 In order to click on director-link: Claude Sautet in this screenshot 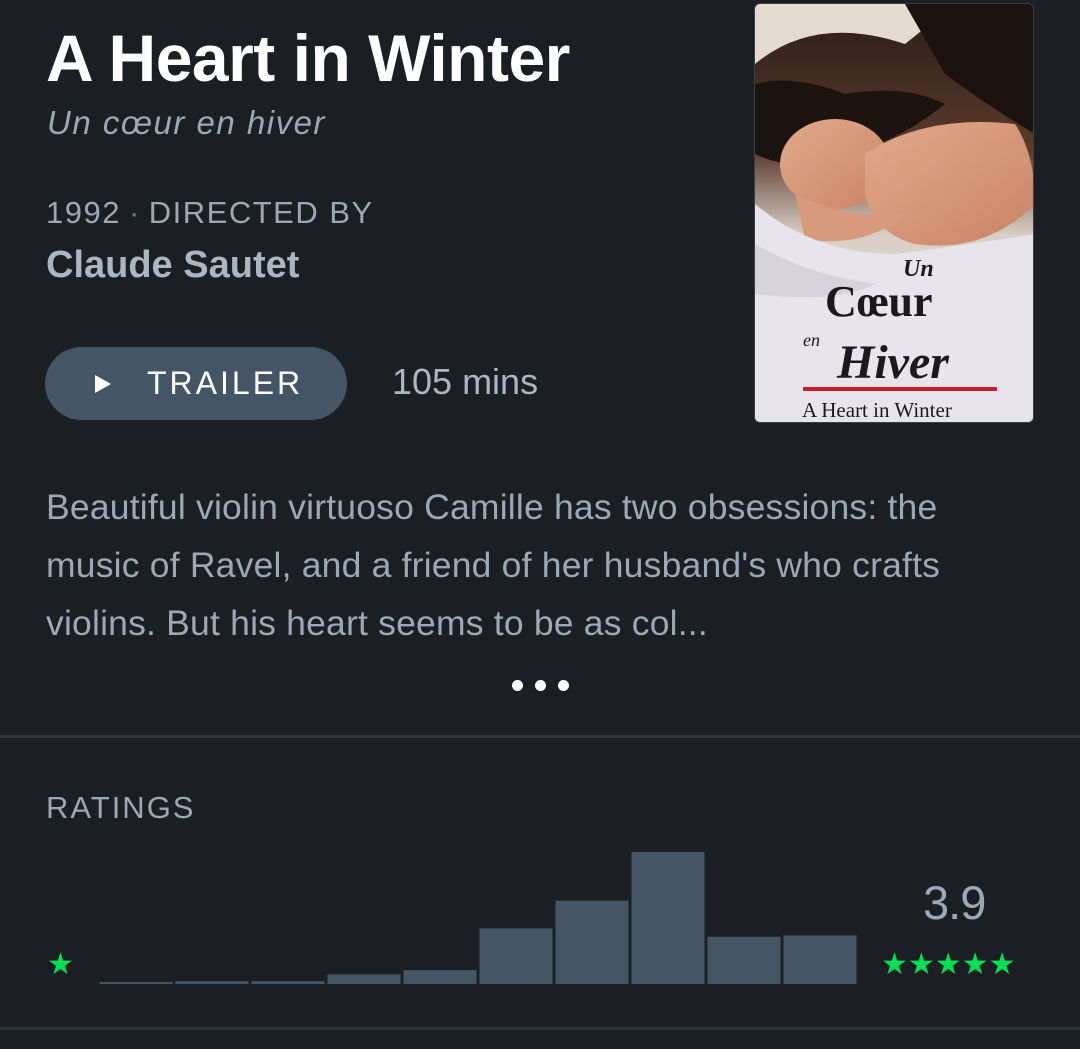, I will do `click(172, 265)`.